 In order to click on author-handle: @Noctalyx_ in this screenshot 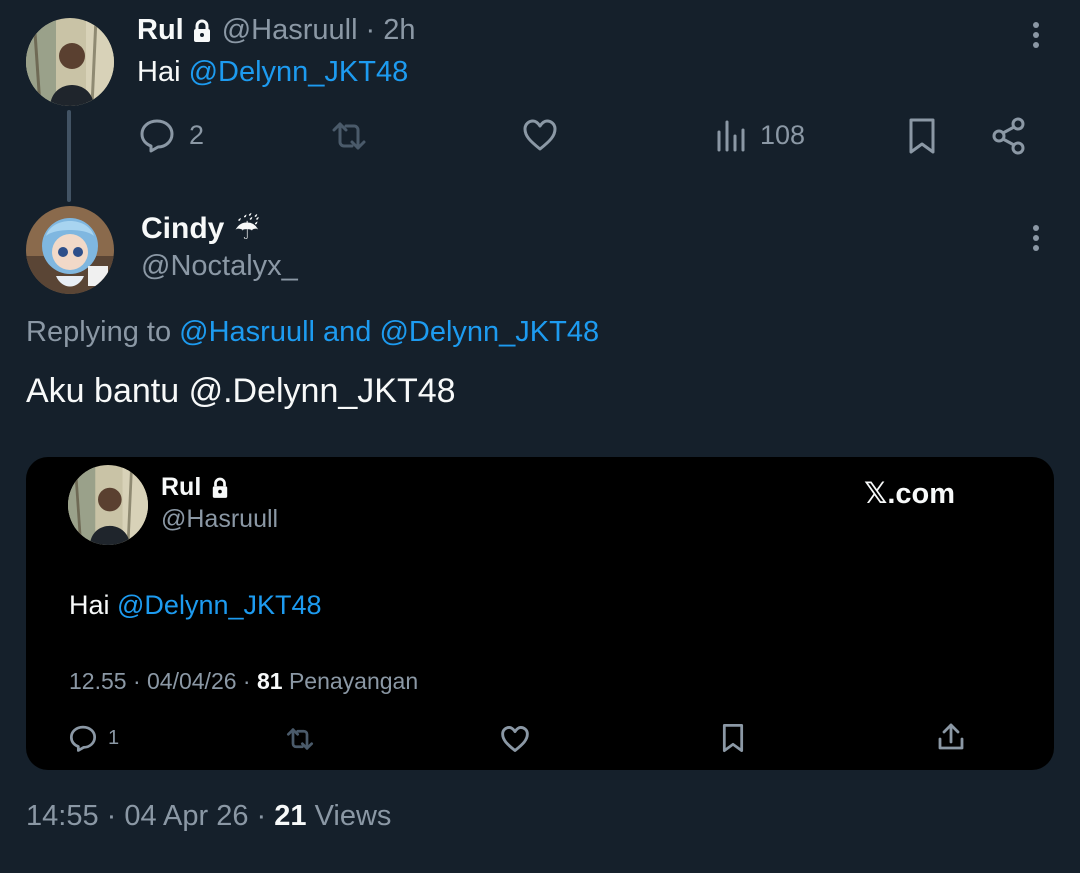, I will do `click(219, 266)`.